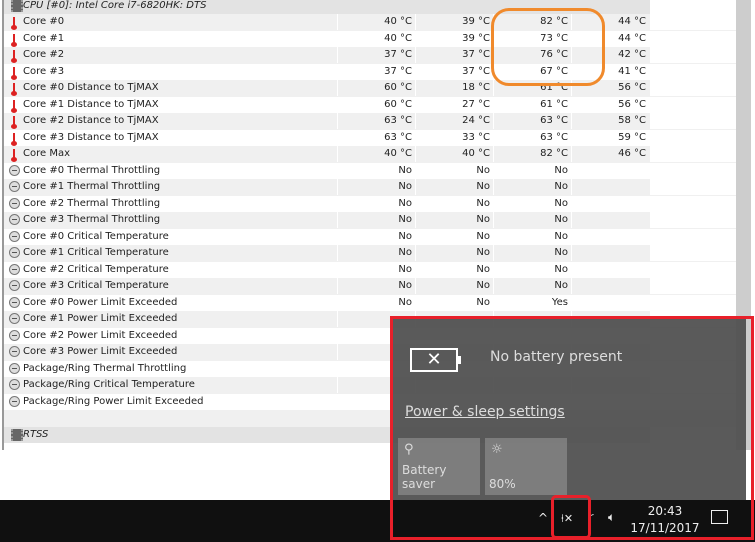  I want to click on sensor-label: Core #2, so click(44, 54).